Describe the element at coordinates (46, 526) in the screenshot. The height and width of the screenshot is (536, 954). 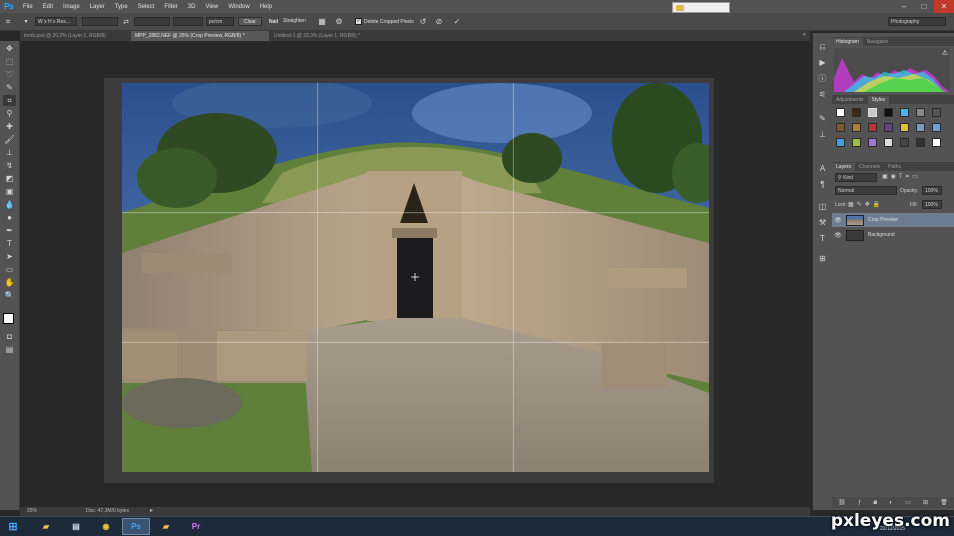
I see `explorer-icon: ▰` at that location.